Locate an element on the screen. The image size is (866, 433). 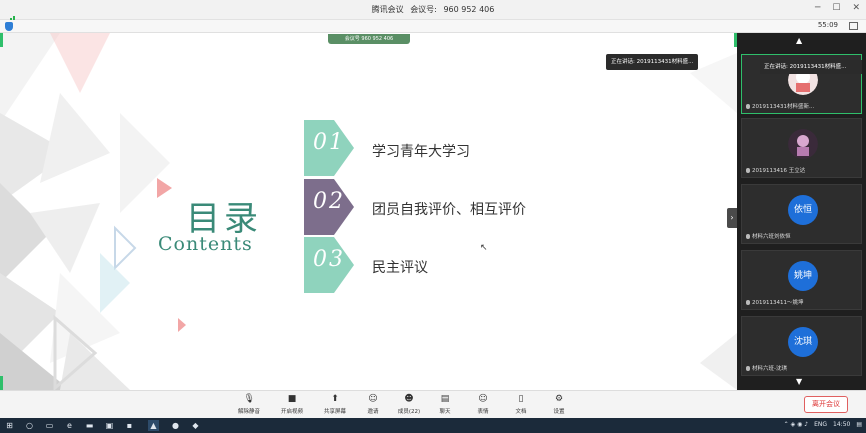
app-icon: ▪ is located at coordinates (129, 425).